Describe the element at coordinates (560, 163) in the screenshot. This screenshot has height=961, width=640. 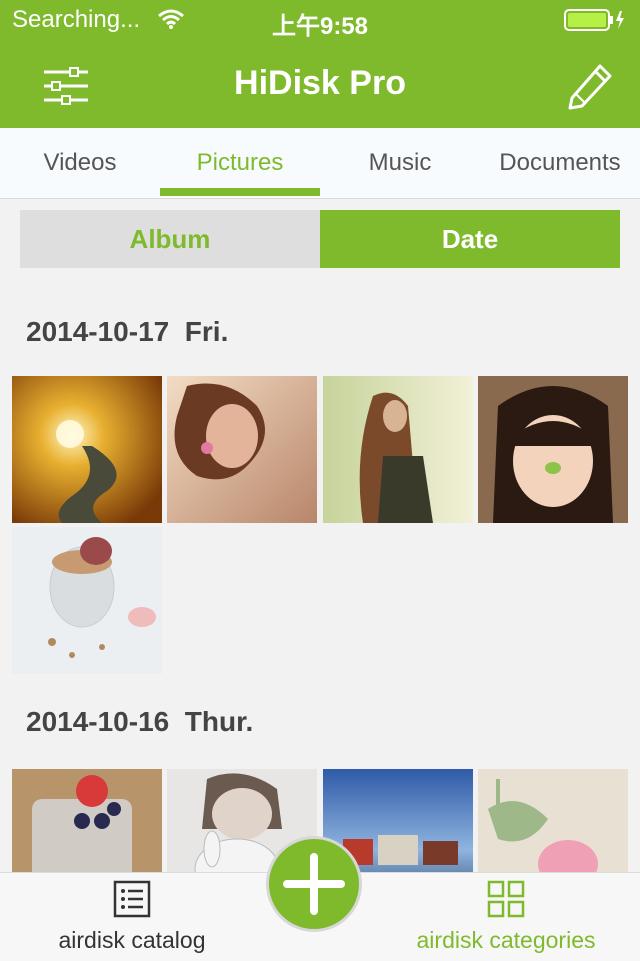
I see `tab-documents: Documents` at that location.